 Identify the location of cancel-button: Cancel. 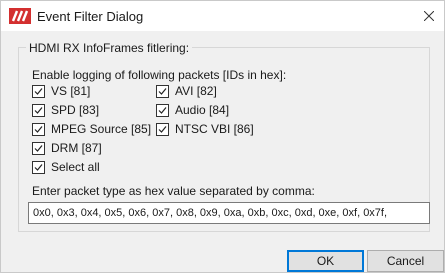
(405, 261).